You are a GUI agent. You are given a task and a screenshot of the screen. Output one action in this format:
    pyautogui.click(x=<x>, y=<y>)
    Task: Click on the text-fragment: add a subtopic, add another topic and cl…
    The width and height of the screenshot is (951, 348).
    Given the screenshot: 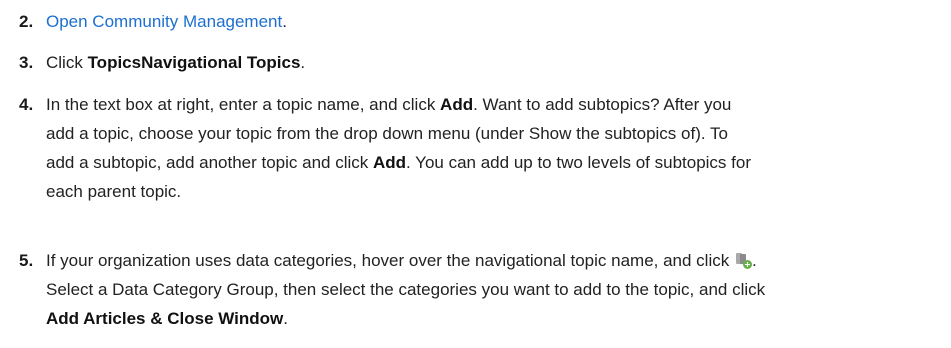 What is the action you would take?
    pyautogui.click(x=209, y=162)
    